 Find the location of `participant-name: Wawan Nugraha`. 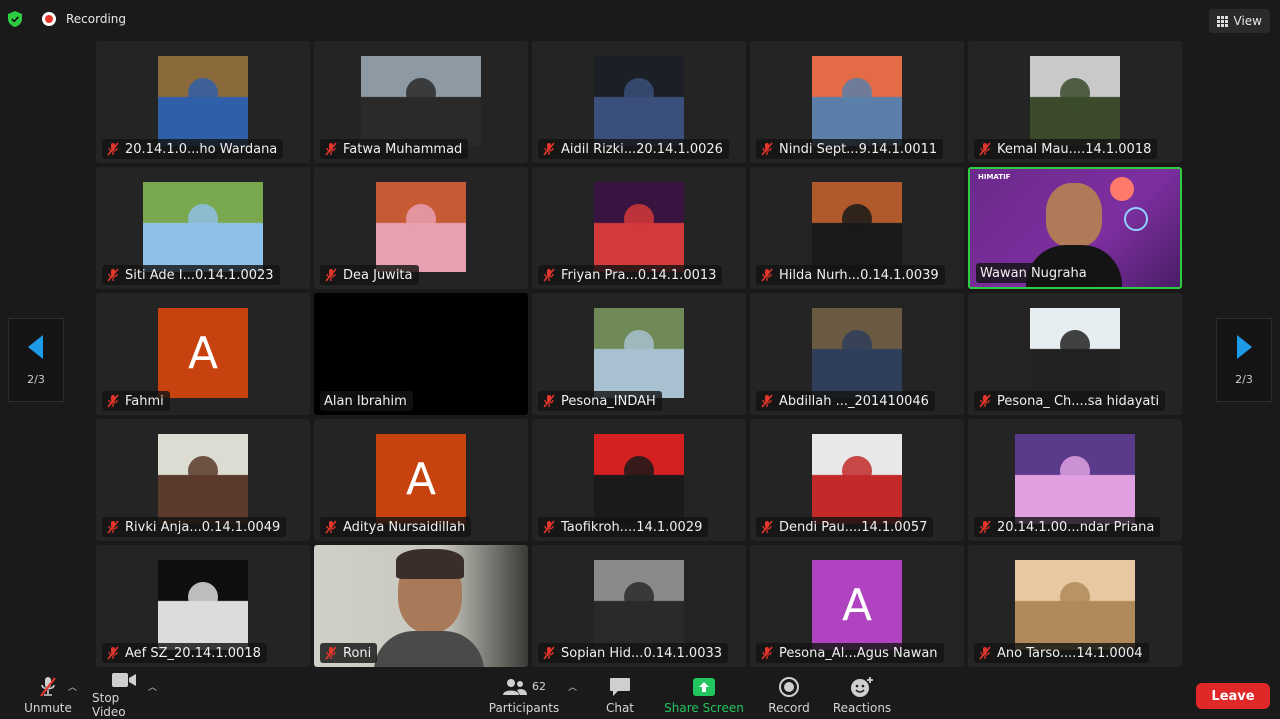

participant-name: Wawan Nugraha is located at coordinates (1033, 273).